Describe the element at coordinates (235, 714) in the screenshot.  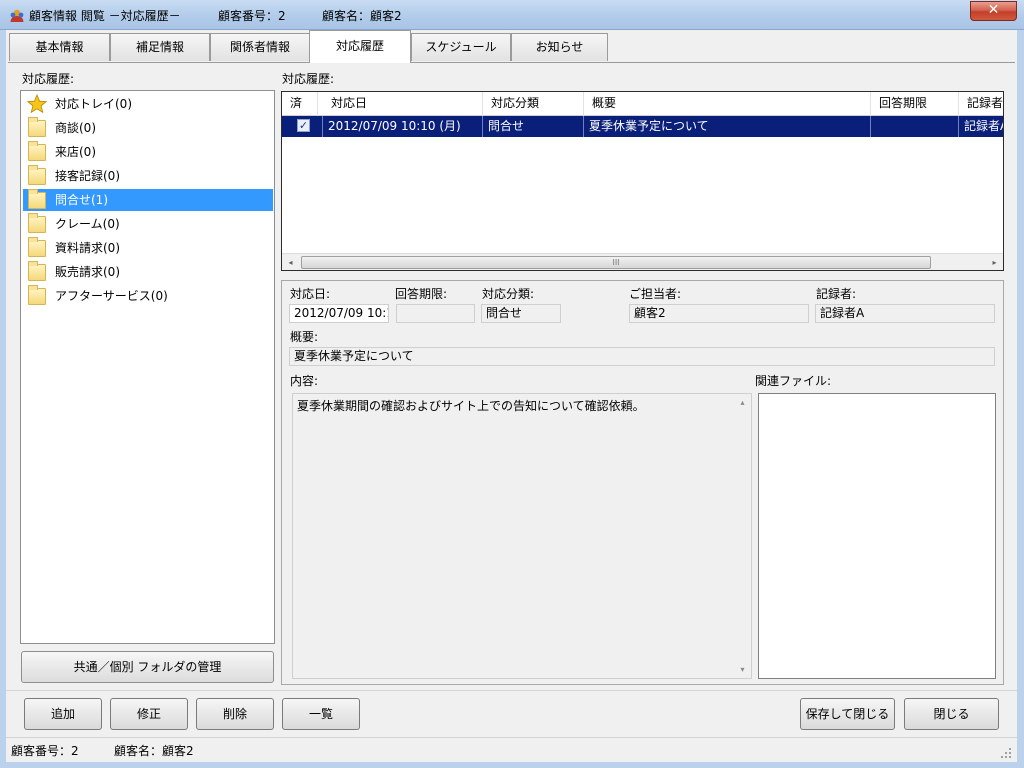
I see `delete-button: 削除` at that location.